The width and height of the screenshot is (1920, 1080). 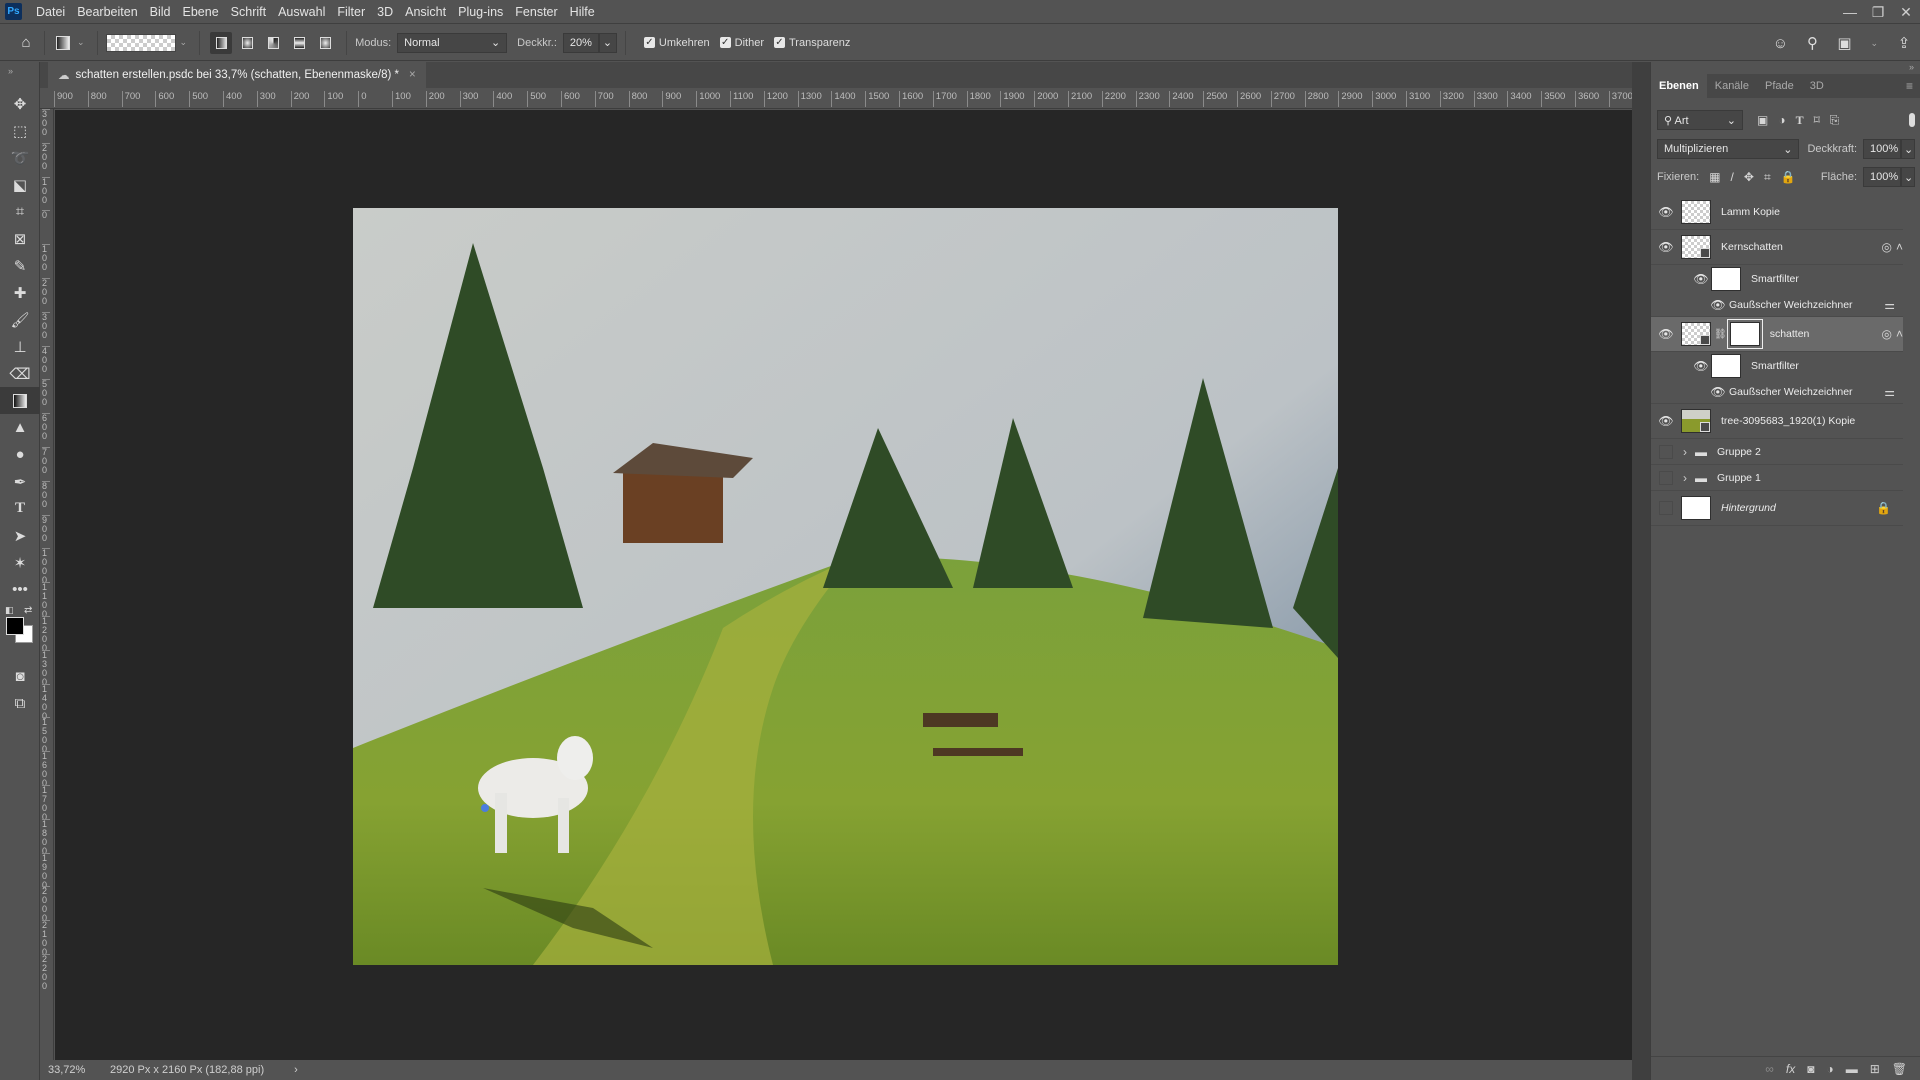 What do you see at coordinates (1732, 86) in the screenshot?
I see `tab-kanaele: Kanäle` at bounding box center [1732, 86].